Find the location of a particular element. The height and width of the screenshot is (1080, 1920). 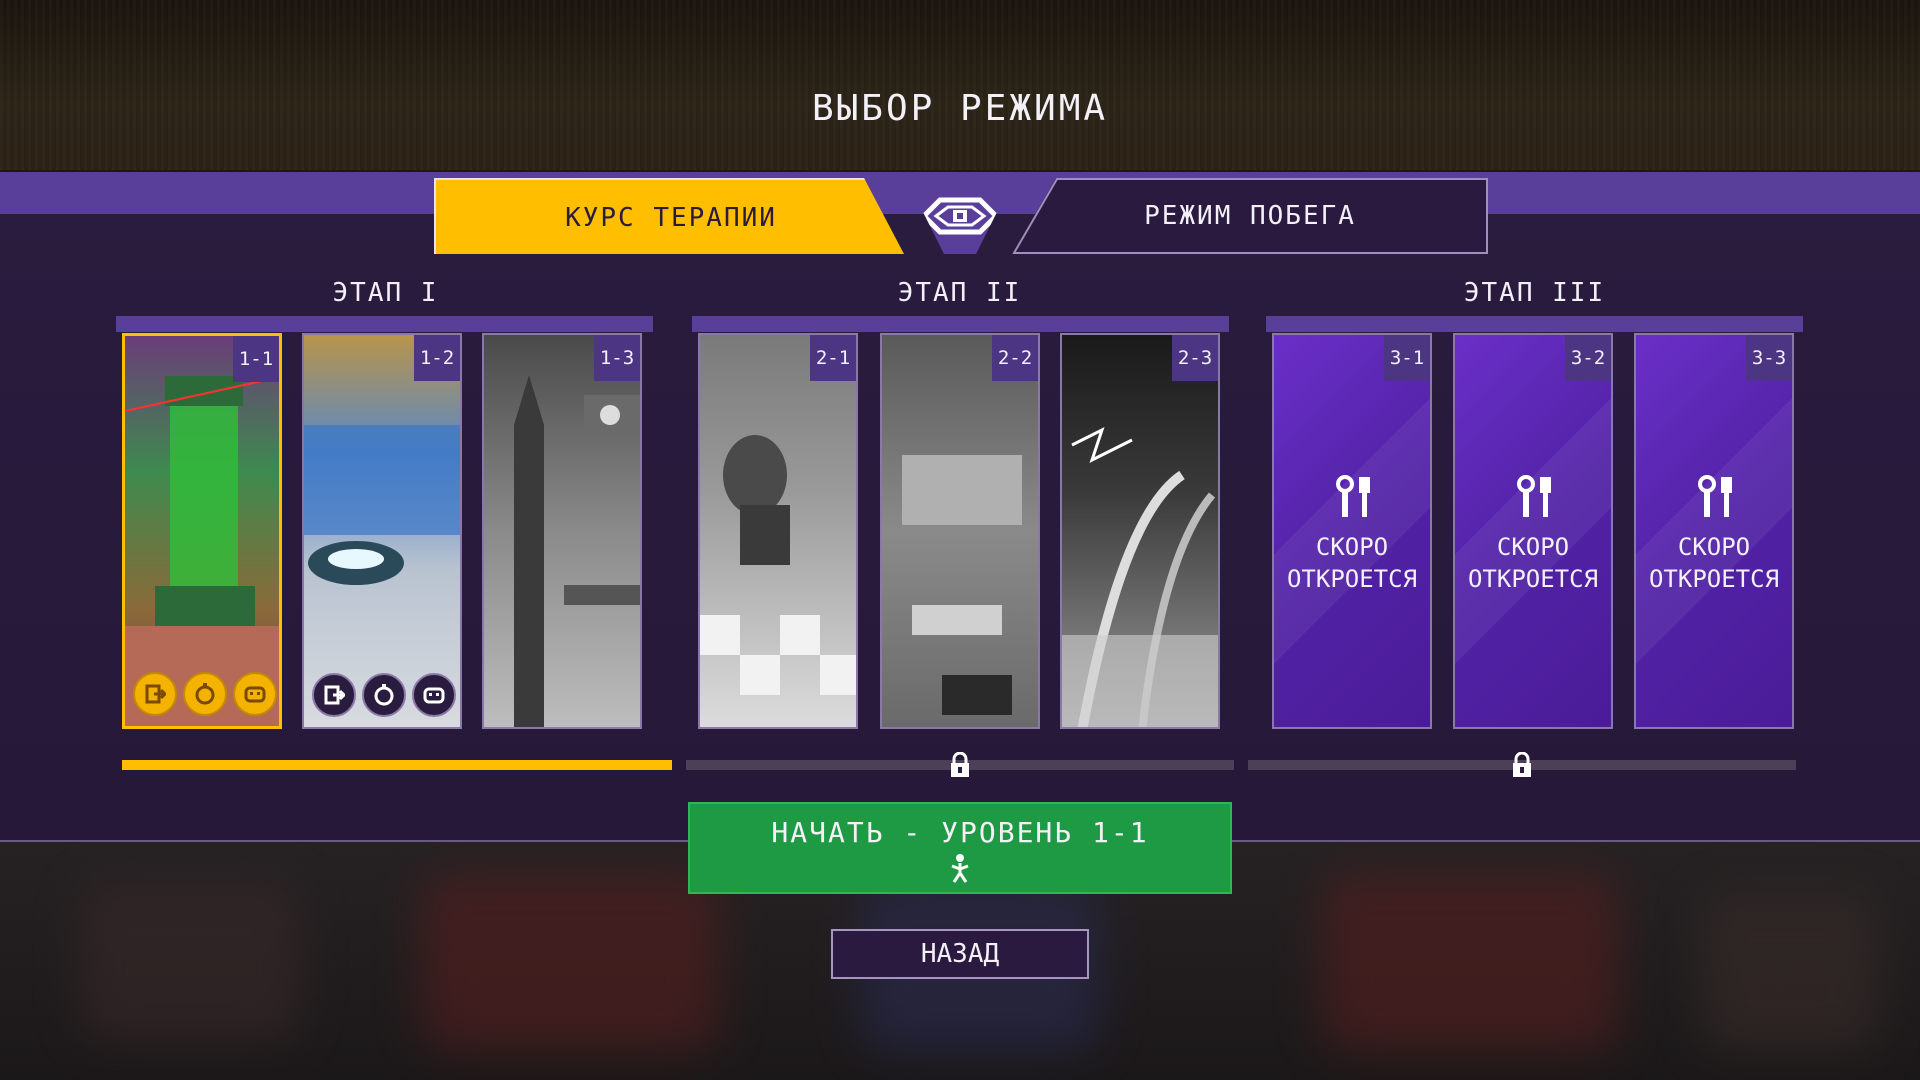

level-card-2-1: 2-1 is located at coordinates (778, 531).